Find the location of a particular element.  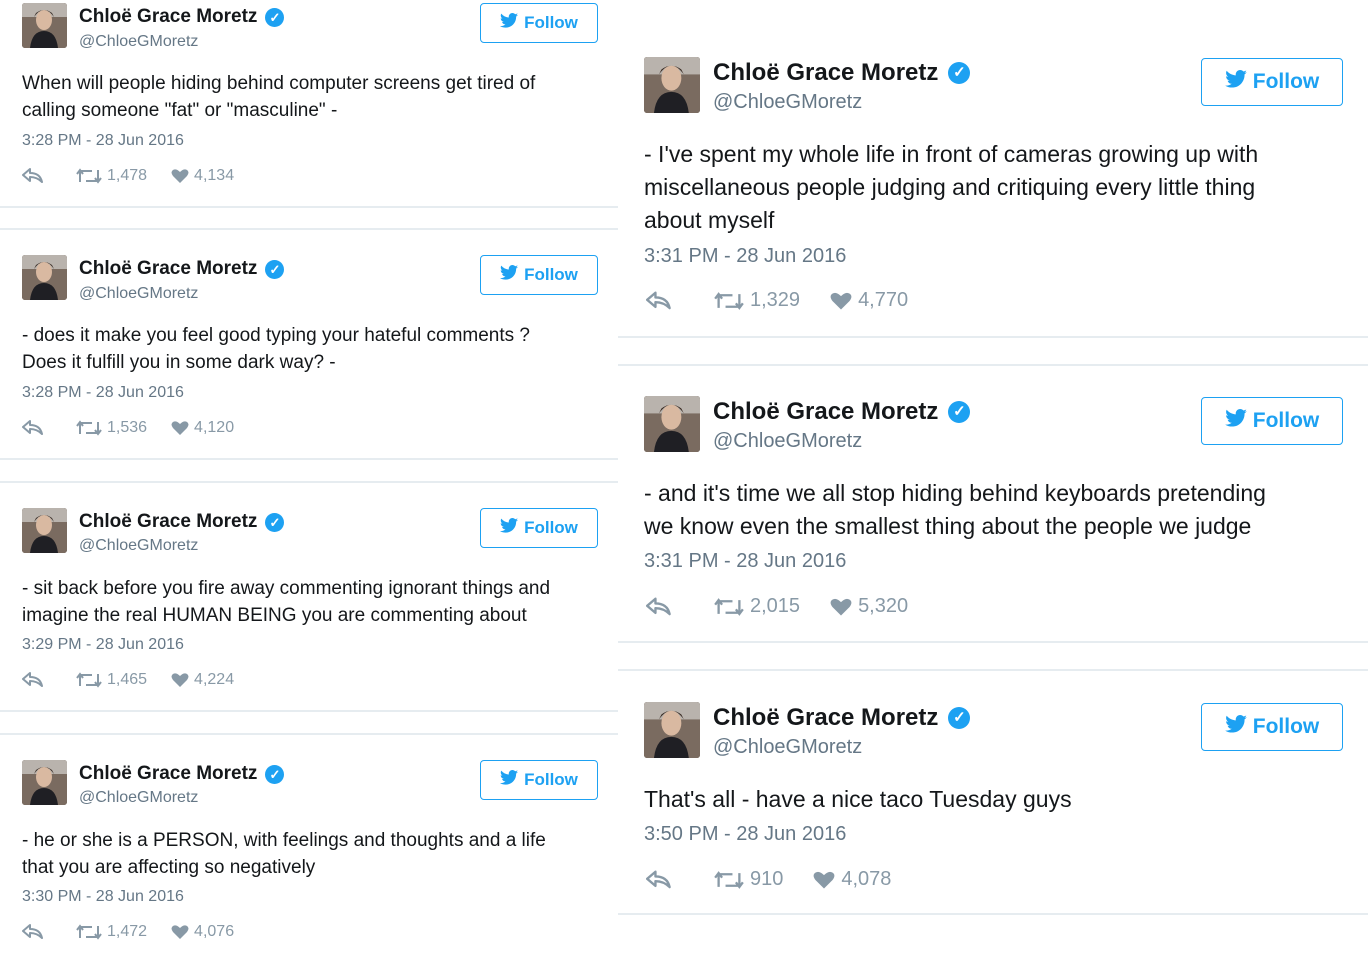

like-count: 4,078 is located at coordinates (866, 879).